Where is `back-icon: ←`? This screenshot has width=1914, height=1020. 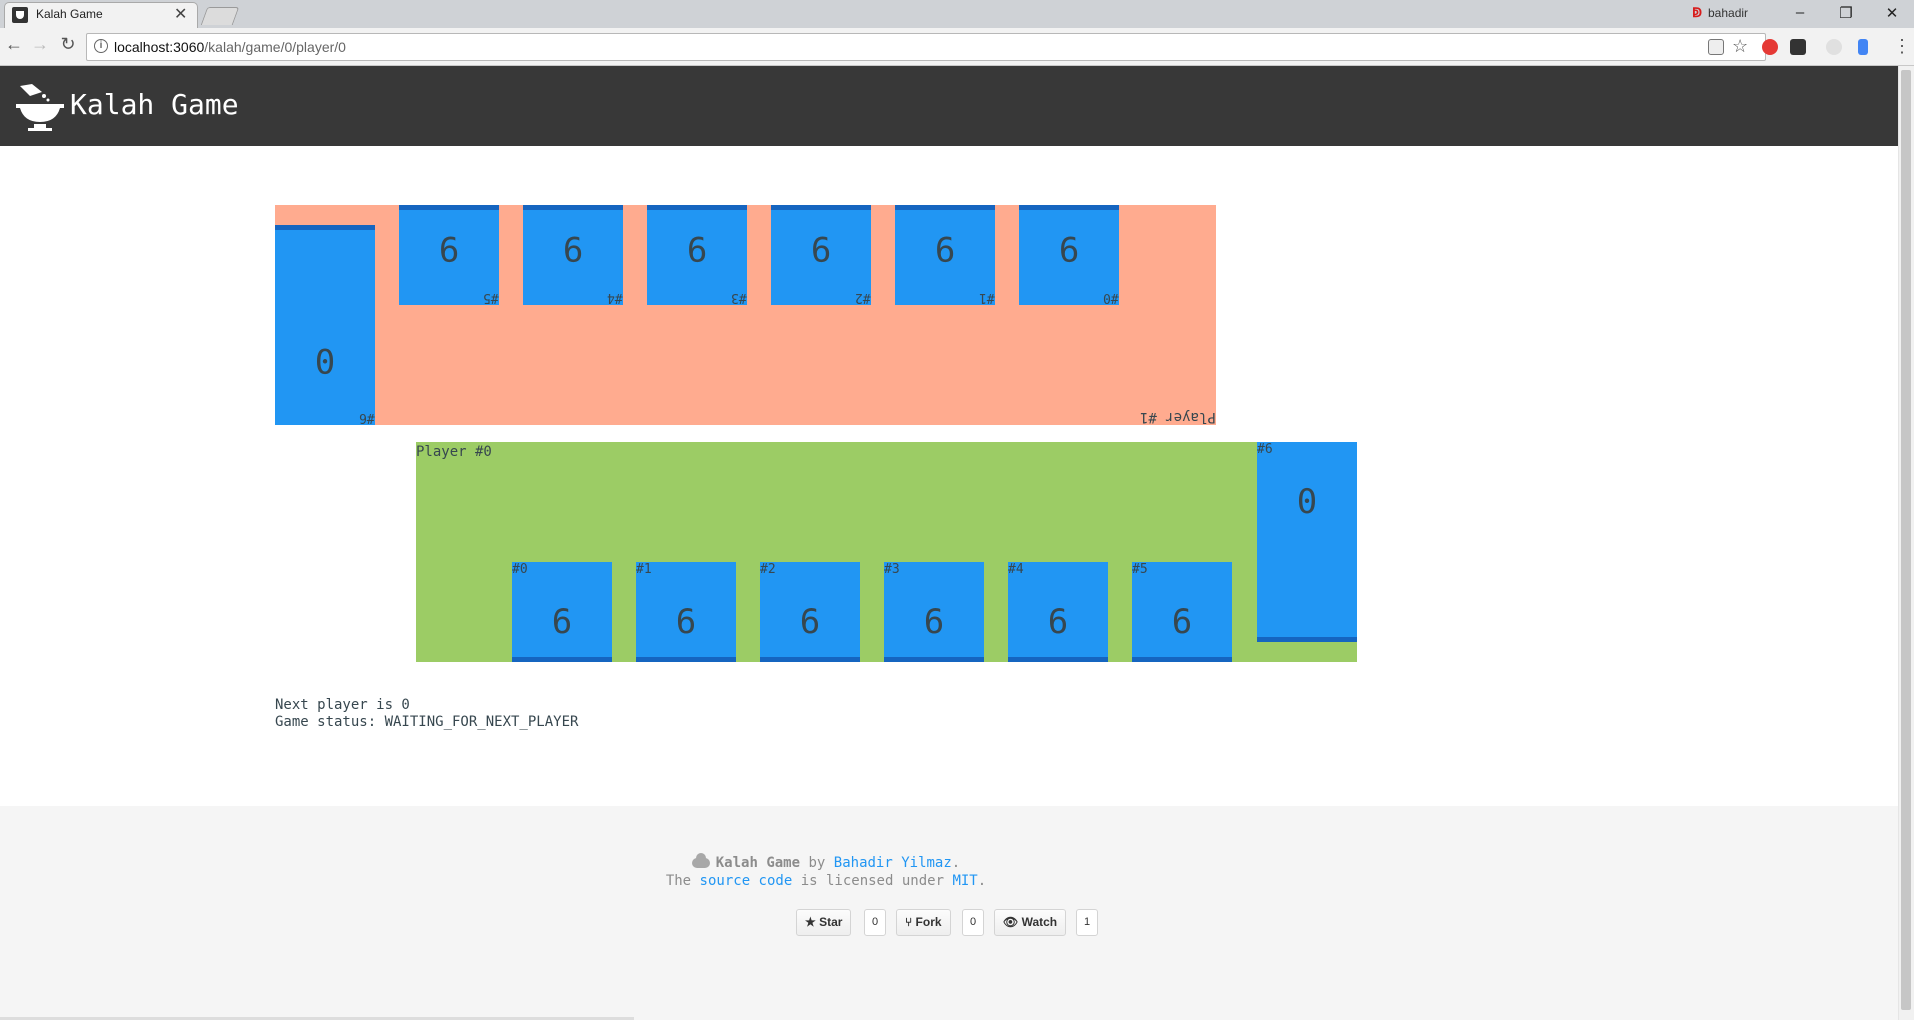
back-icon: ← is located at coordinates (14, 44).